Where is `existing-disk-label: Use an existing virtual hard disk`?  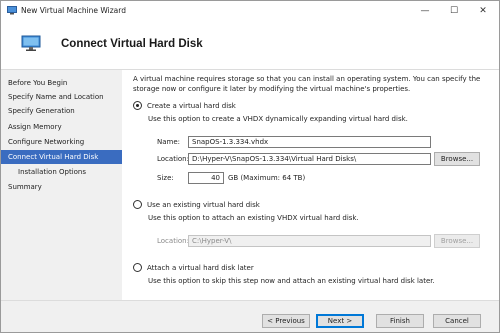
existing-disk-label: Use an existing virtual hard disk is located at coordinates (203, 204).